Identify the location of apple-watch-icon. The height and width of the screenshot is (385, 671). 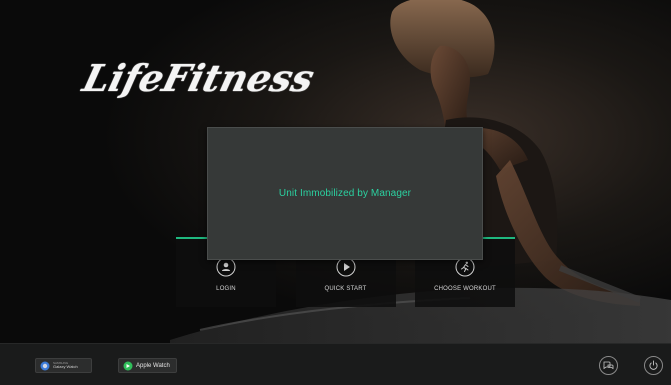
(128, 365).